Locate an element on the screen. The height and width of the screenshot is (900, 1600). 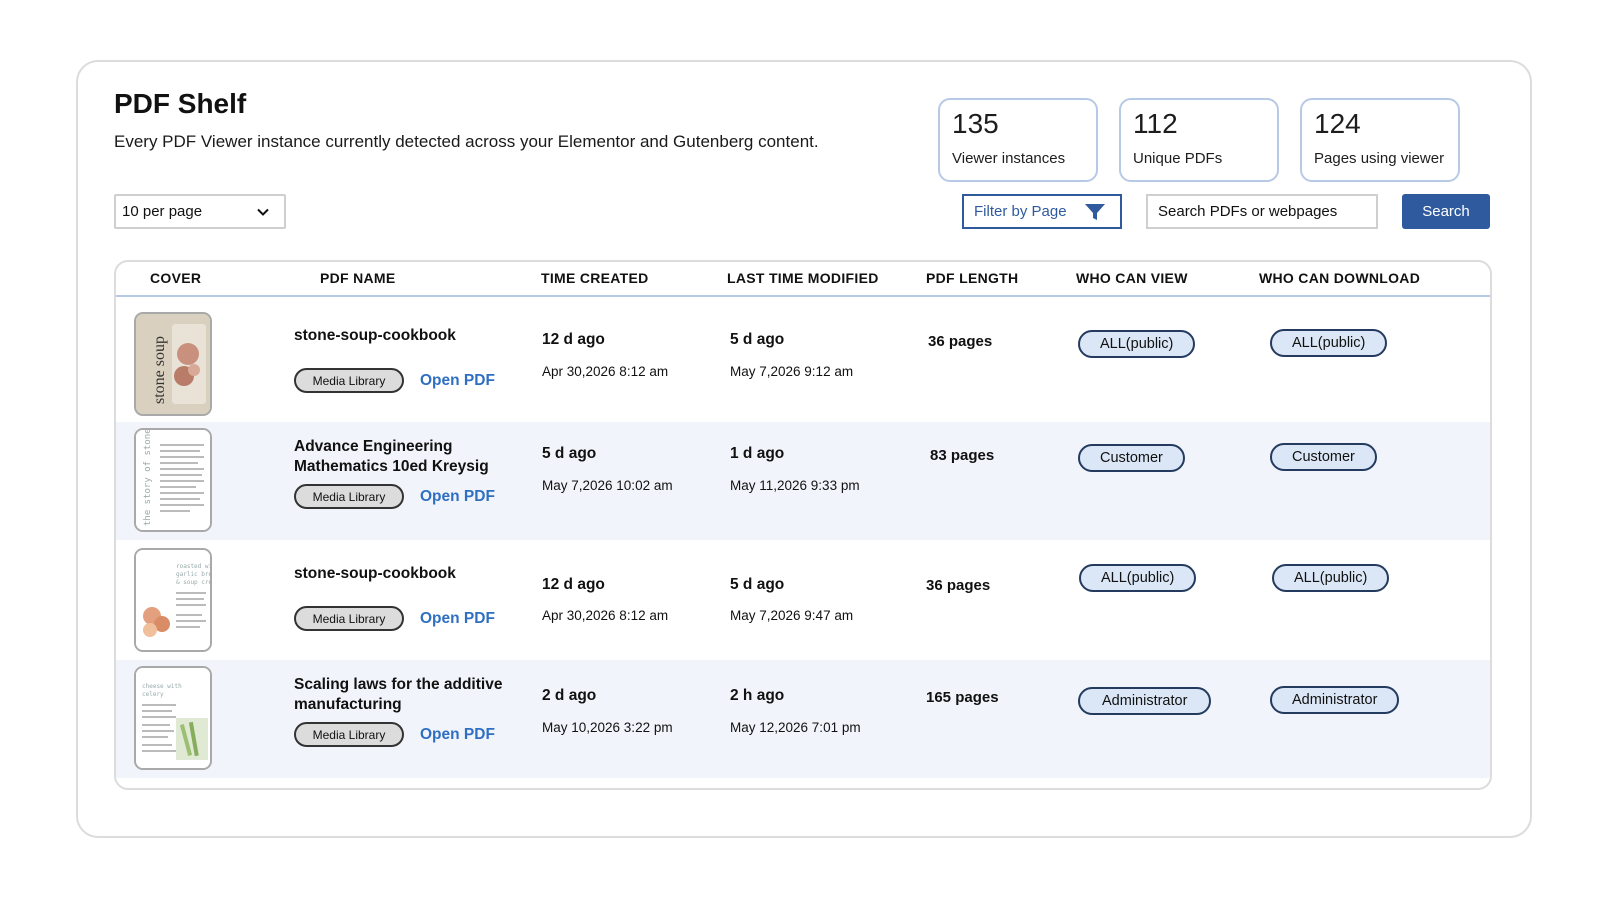
modified-date: May 7,2026 9:12 am is located at coordinates (792, 371).